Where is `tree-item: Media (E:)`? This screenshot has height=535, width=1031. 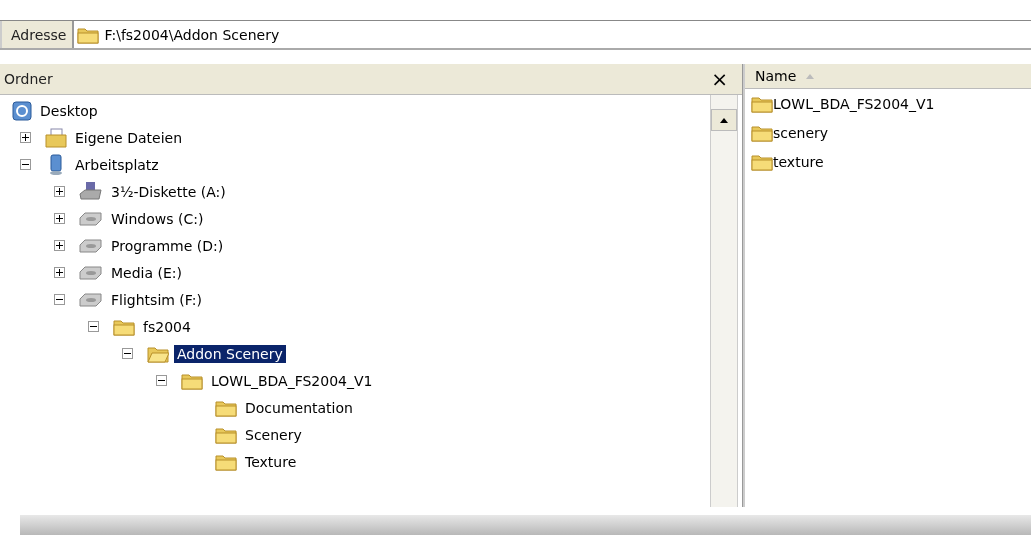
tree-item: Media (E:) is located at coordinates (146, 272).